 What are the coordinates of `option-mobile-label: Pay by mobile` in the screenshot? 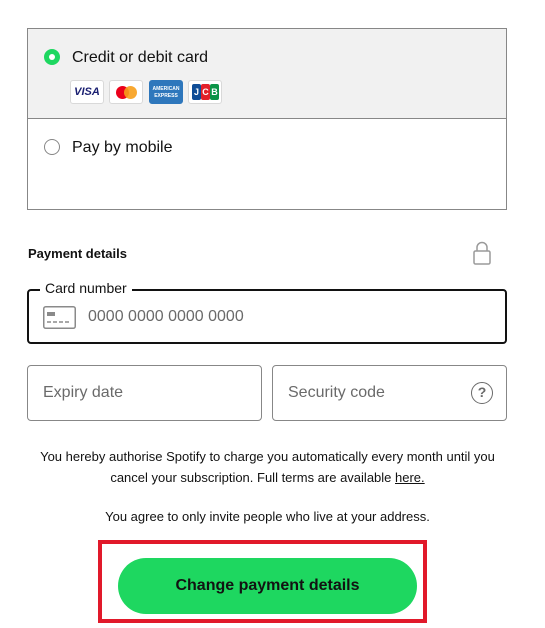 It's located at (122, 148).